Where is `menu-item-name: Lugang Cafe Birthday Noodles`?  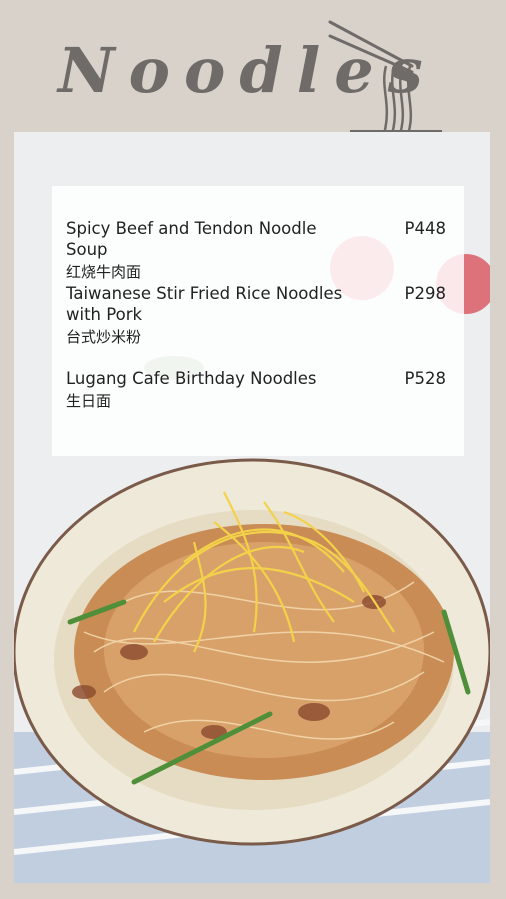 menu-item-name: Lugang Cafe Birthday Noodles is located at coordinates (191, 378).